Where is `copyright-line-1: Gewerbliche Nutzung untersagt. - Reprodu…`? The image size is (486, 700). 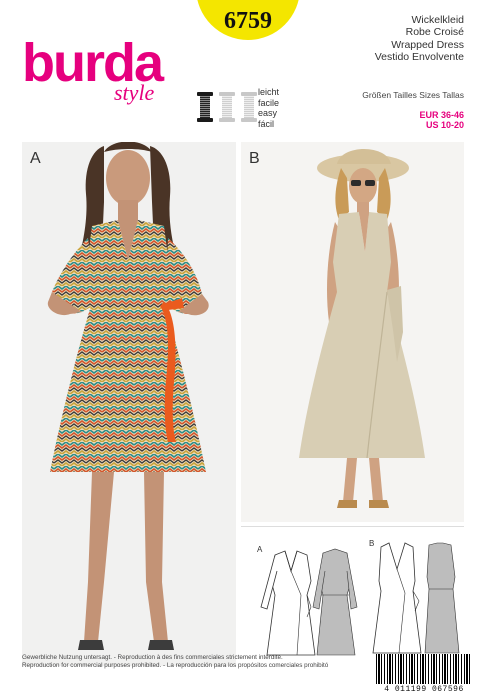 copyright-line-1: Gewerbliche Nutzung untersagt. - Reprodu… is located at coordinates (152, 657).